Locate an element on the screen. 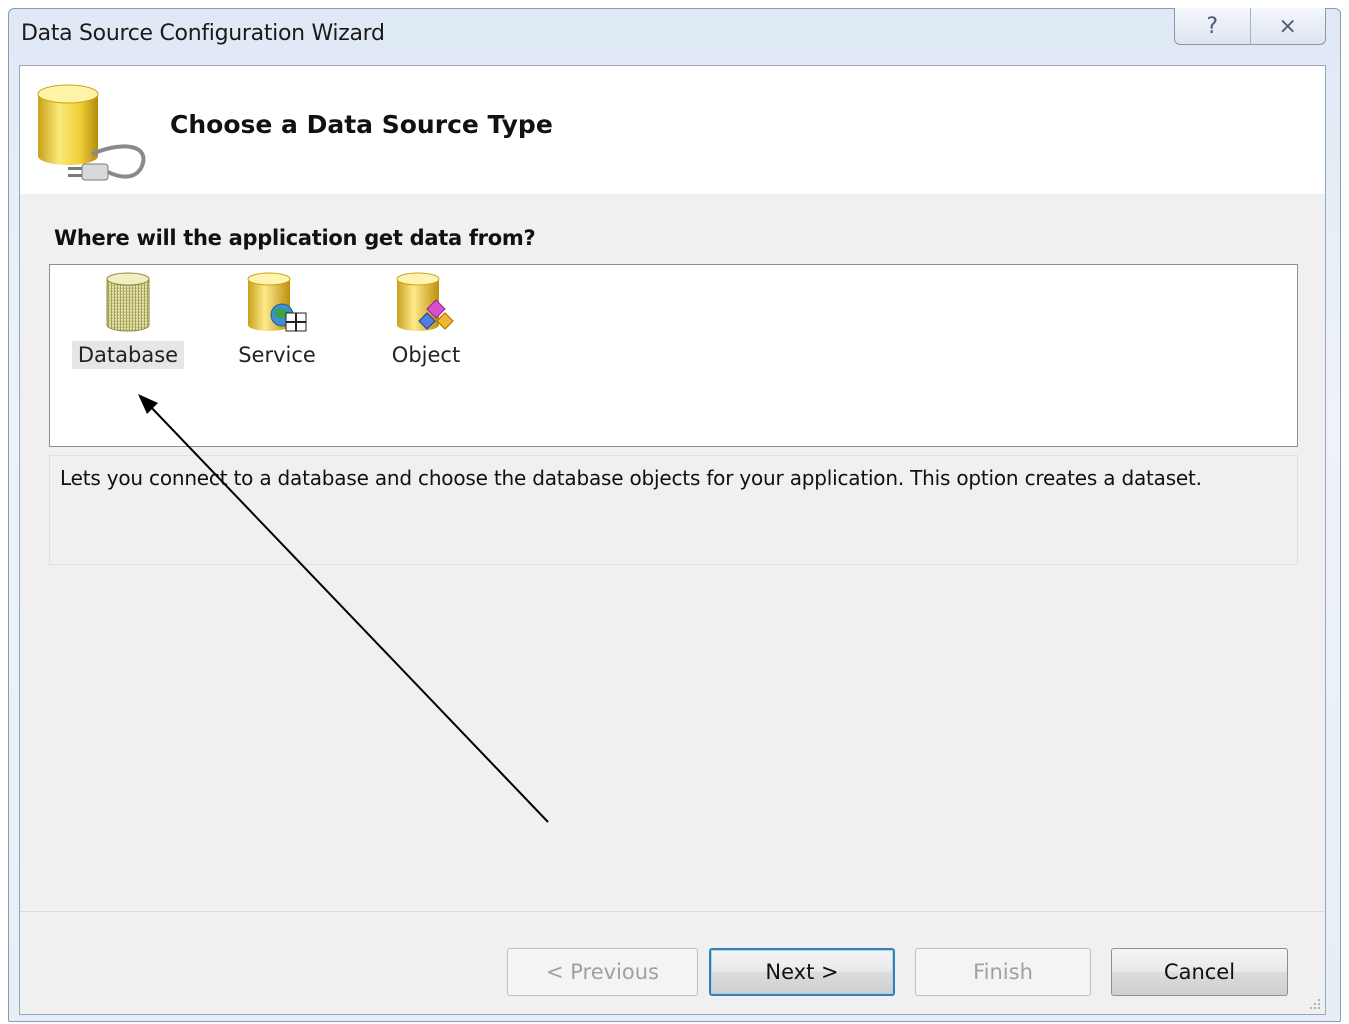 This screenshot has width=1349, height=1024. close-button: ⨯ is located at coordinates (1287, 26).